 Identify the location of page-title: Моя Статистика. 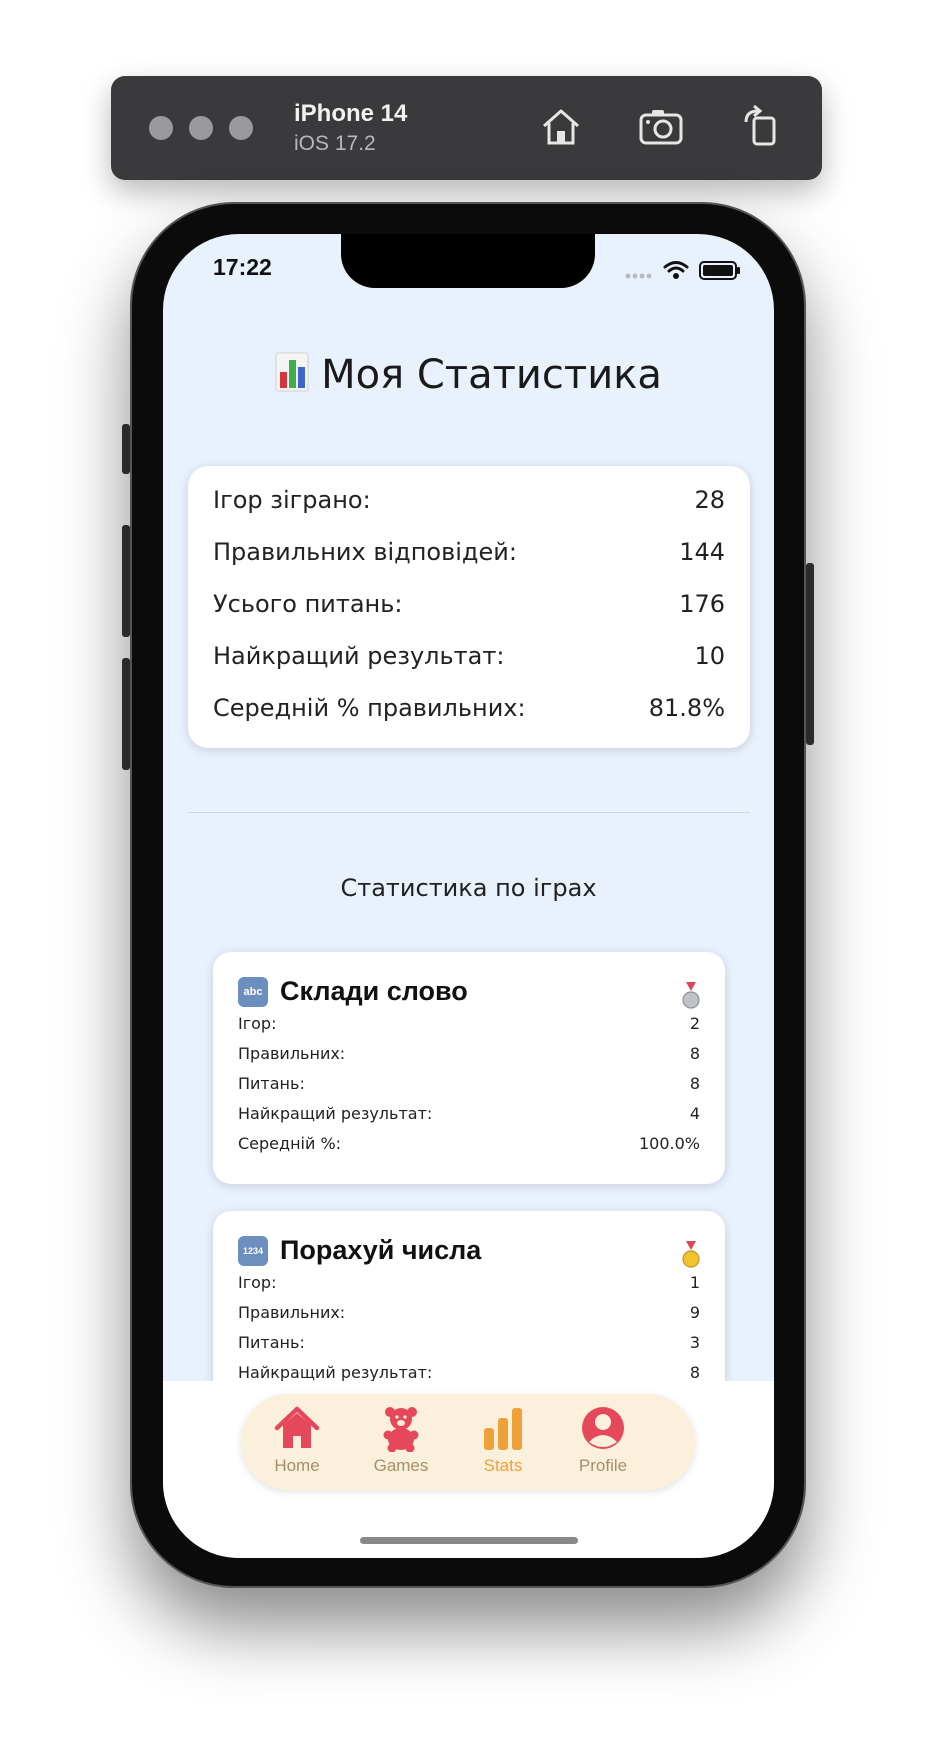
(468, 375).